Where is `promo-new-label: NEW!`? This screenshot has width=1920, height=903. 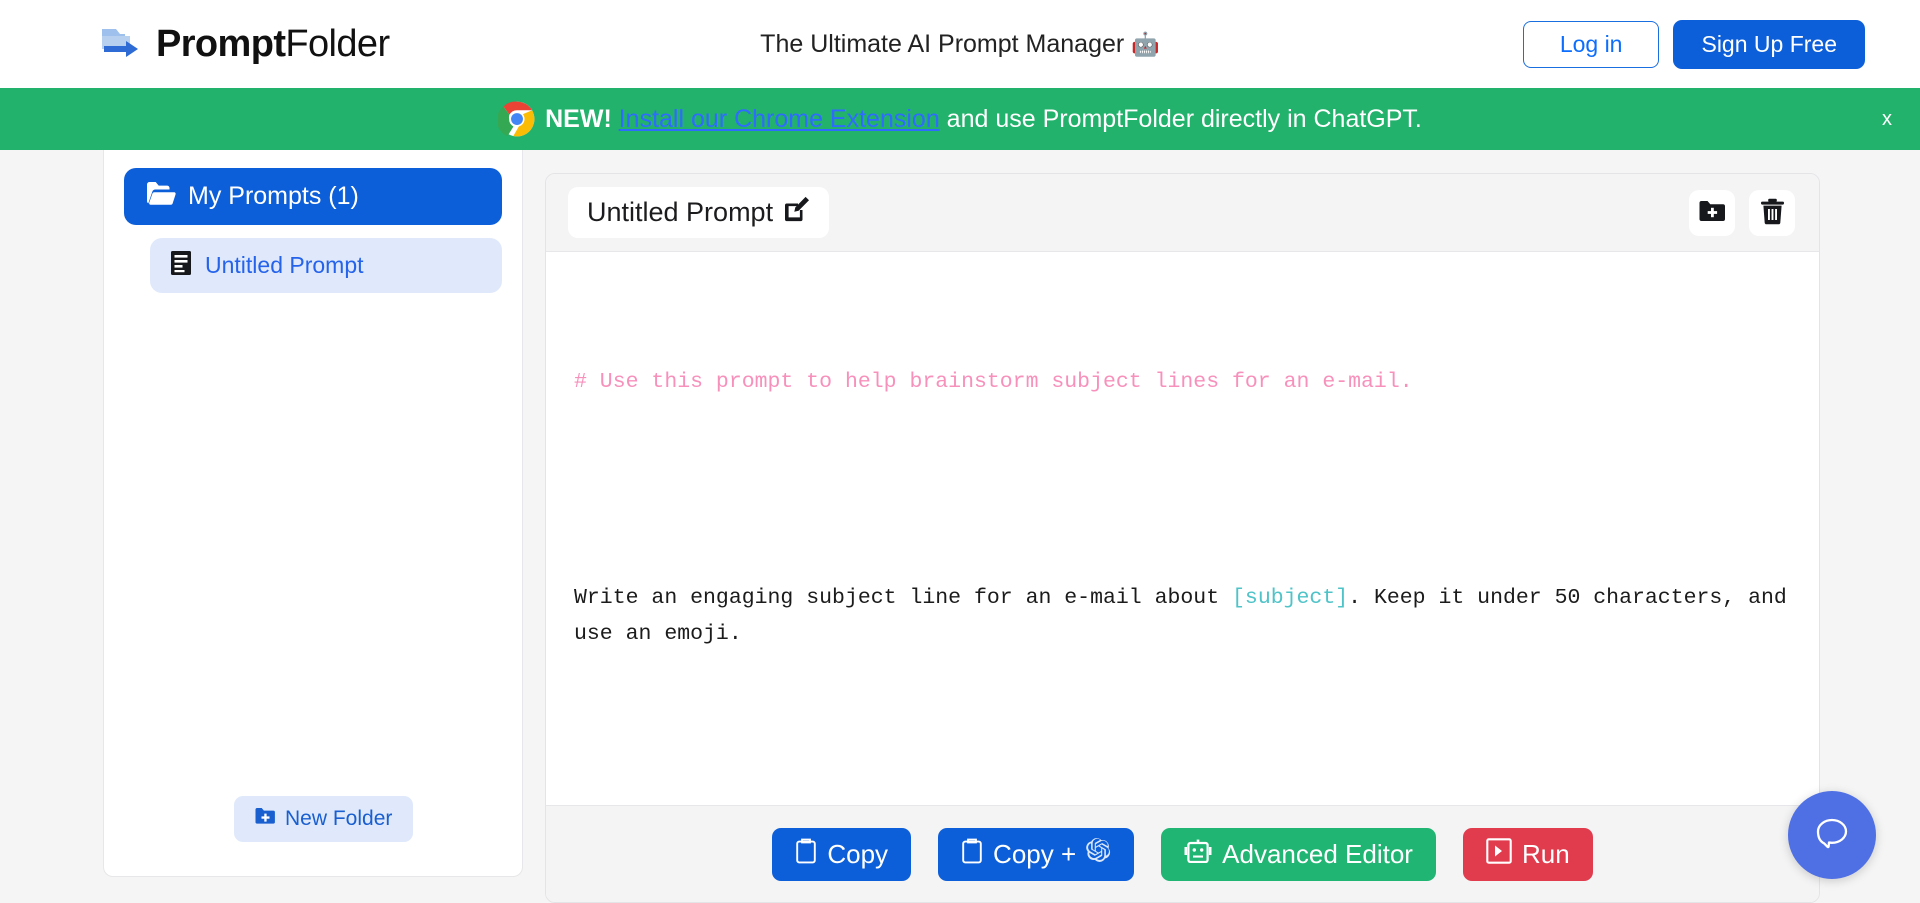
promo-new-label: NEW! is located at coordinates (578, 118).